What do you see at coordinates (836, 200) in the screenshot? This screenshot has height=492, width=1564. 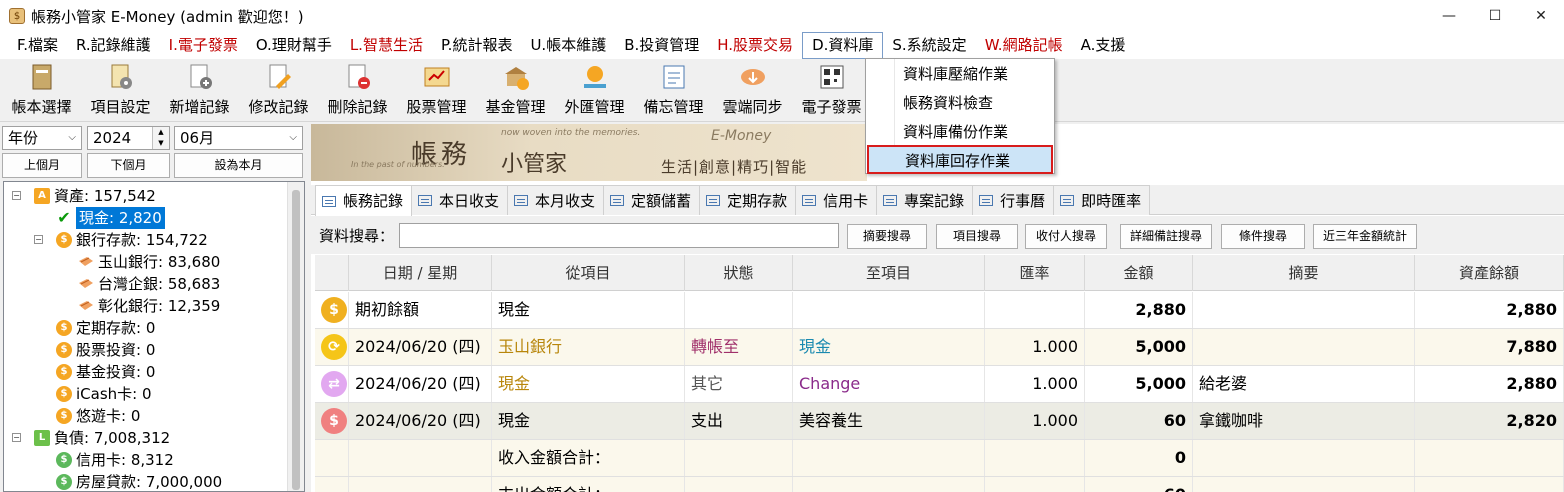 I see `tab-5: 信用卡` at bounding box center [836, 200].